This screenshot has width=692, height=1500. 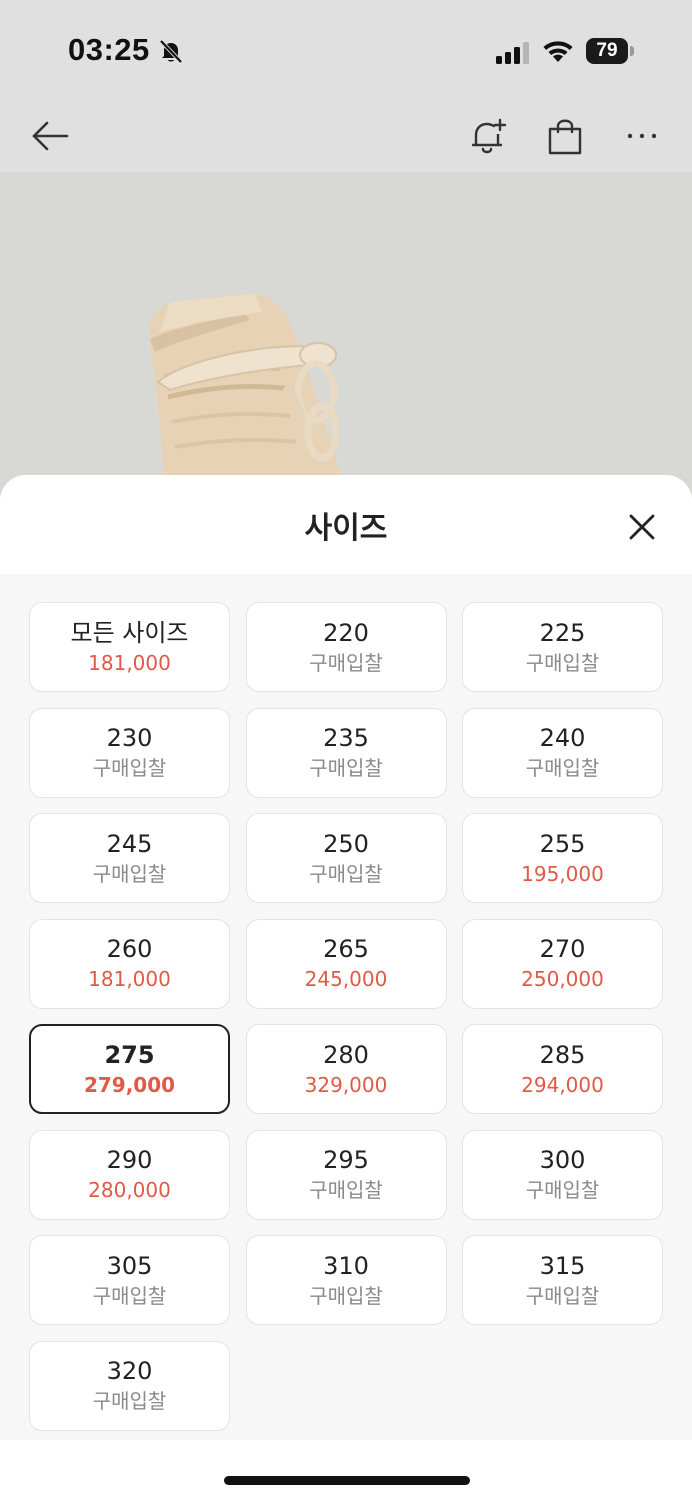 What do you see at coordinates (346, 1160) in the screenshot?
I see `size-label: 295` at bounding box center [346, 1160].